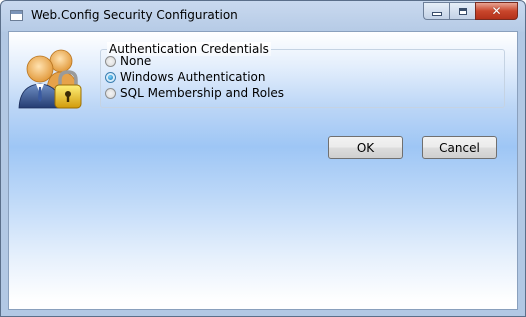  I want to click on radio-none: None, so click(128, 61).